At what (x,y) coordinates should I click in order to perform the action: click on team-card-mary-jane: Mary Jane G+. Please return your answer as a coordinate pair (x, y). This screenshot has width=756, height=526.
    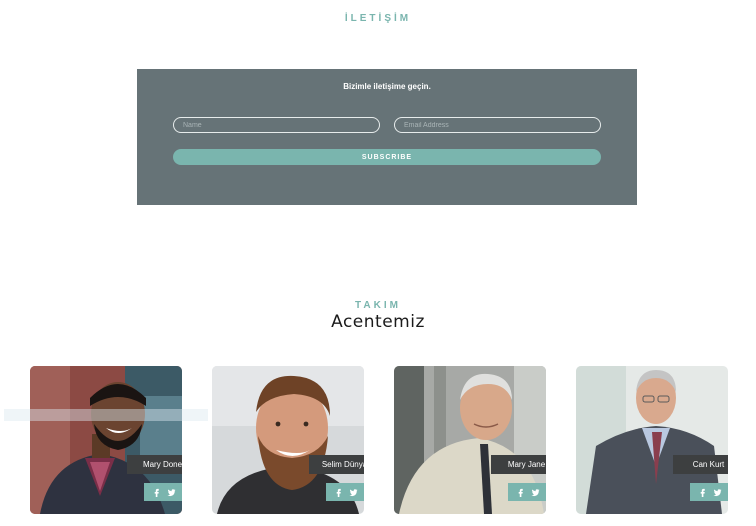
    Looking at the image, I should click on (470, 440).